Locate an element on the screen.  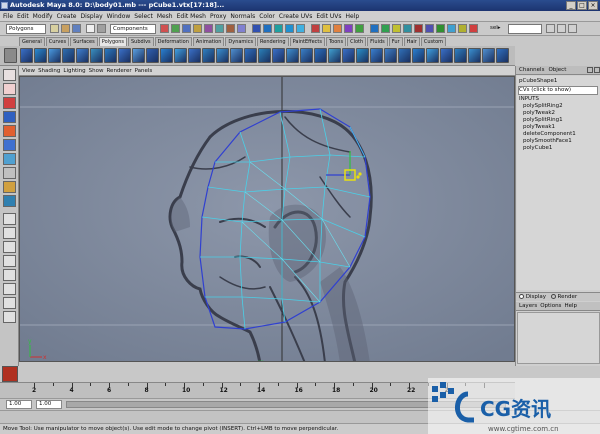
snap-surface-icon is located at coordinates (300, 28).